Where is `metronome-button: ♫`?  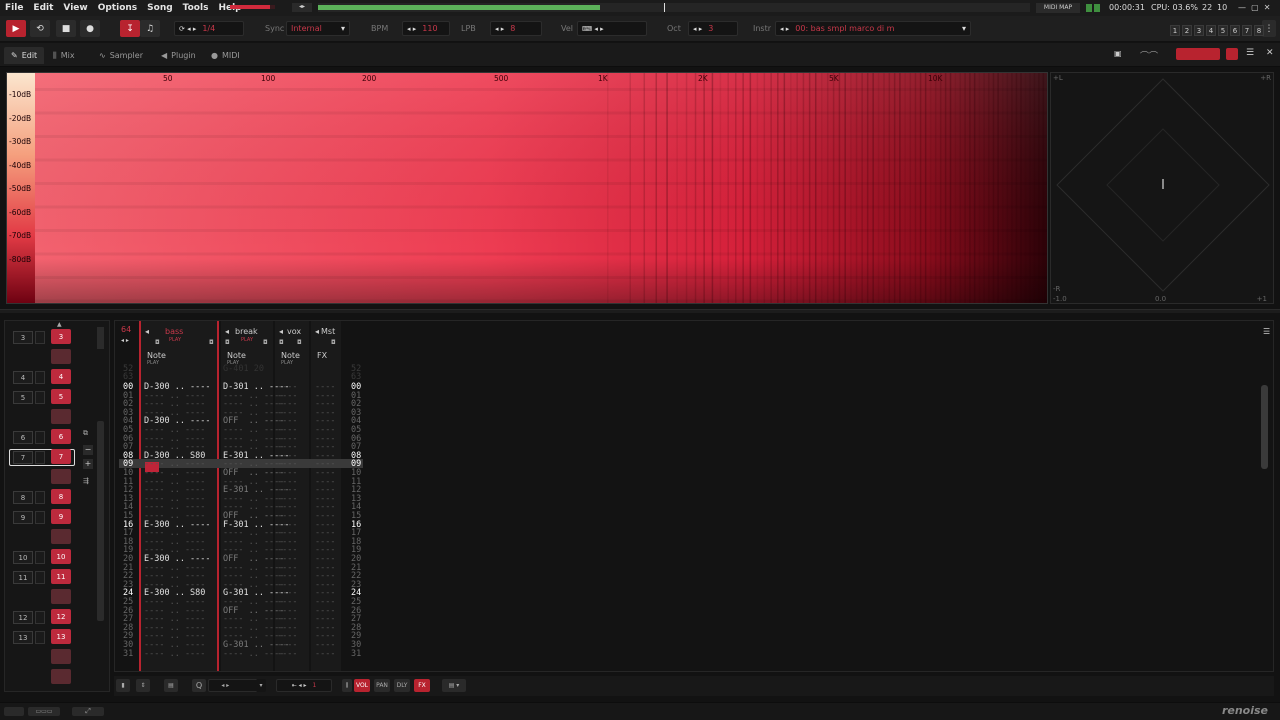 metronome-button: ♫ is located at coordinates (150, 28).